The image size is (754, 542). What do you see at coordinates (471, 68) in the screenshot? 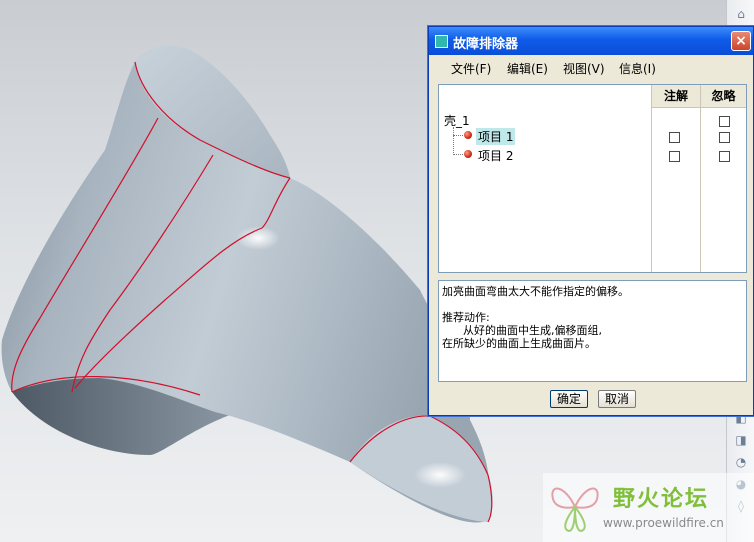
I see `menu-file: 文件(F)` at bounding box center [471, 68].